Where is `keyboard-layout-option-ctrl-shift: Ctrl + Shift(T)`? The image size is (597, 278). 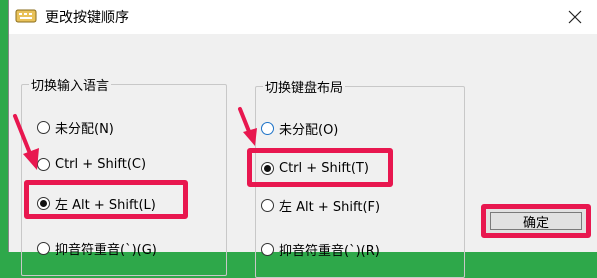 keyboard-layout-option-ctrl-shift: Ctrl + Shift(T) is located at coordinates (315, 168).